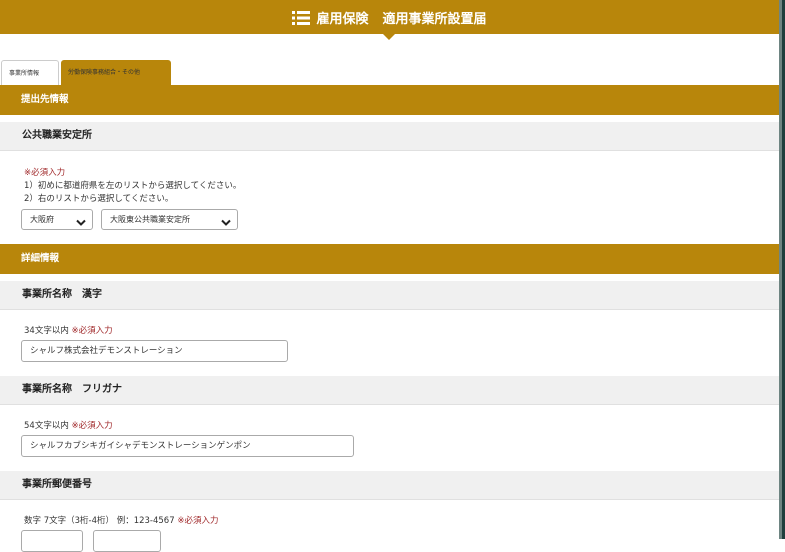 This screenshot has height=552, width=785. Describe the element at coordinates (198, 521) in the screenshot. I see `postal-required: ※必須入力` at that location.